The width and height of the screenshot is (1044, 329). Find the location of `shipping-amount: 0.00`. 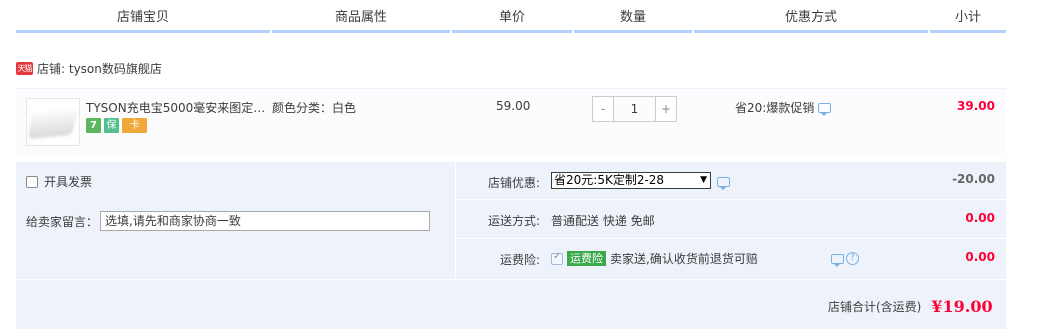

shipping-amount: 0.00 is located at coordinates (980, 218).